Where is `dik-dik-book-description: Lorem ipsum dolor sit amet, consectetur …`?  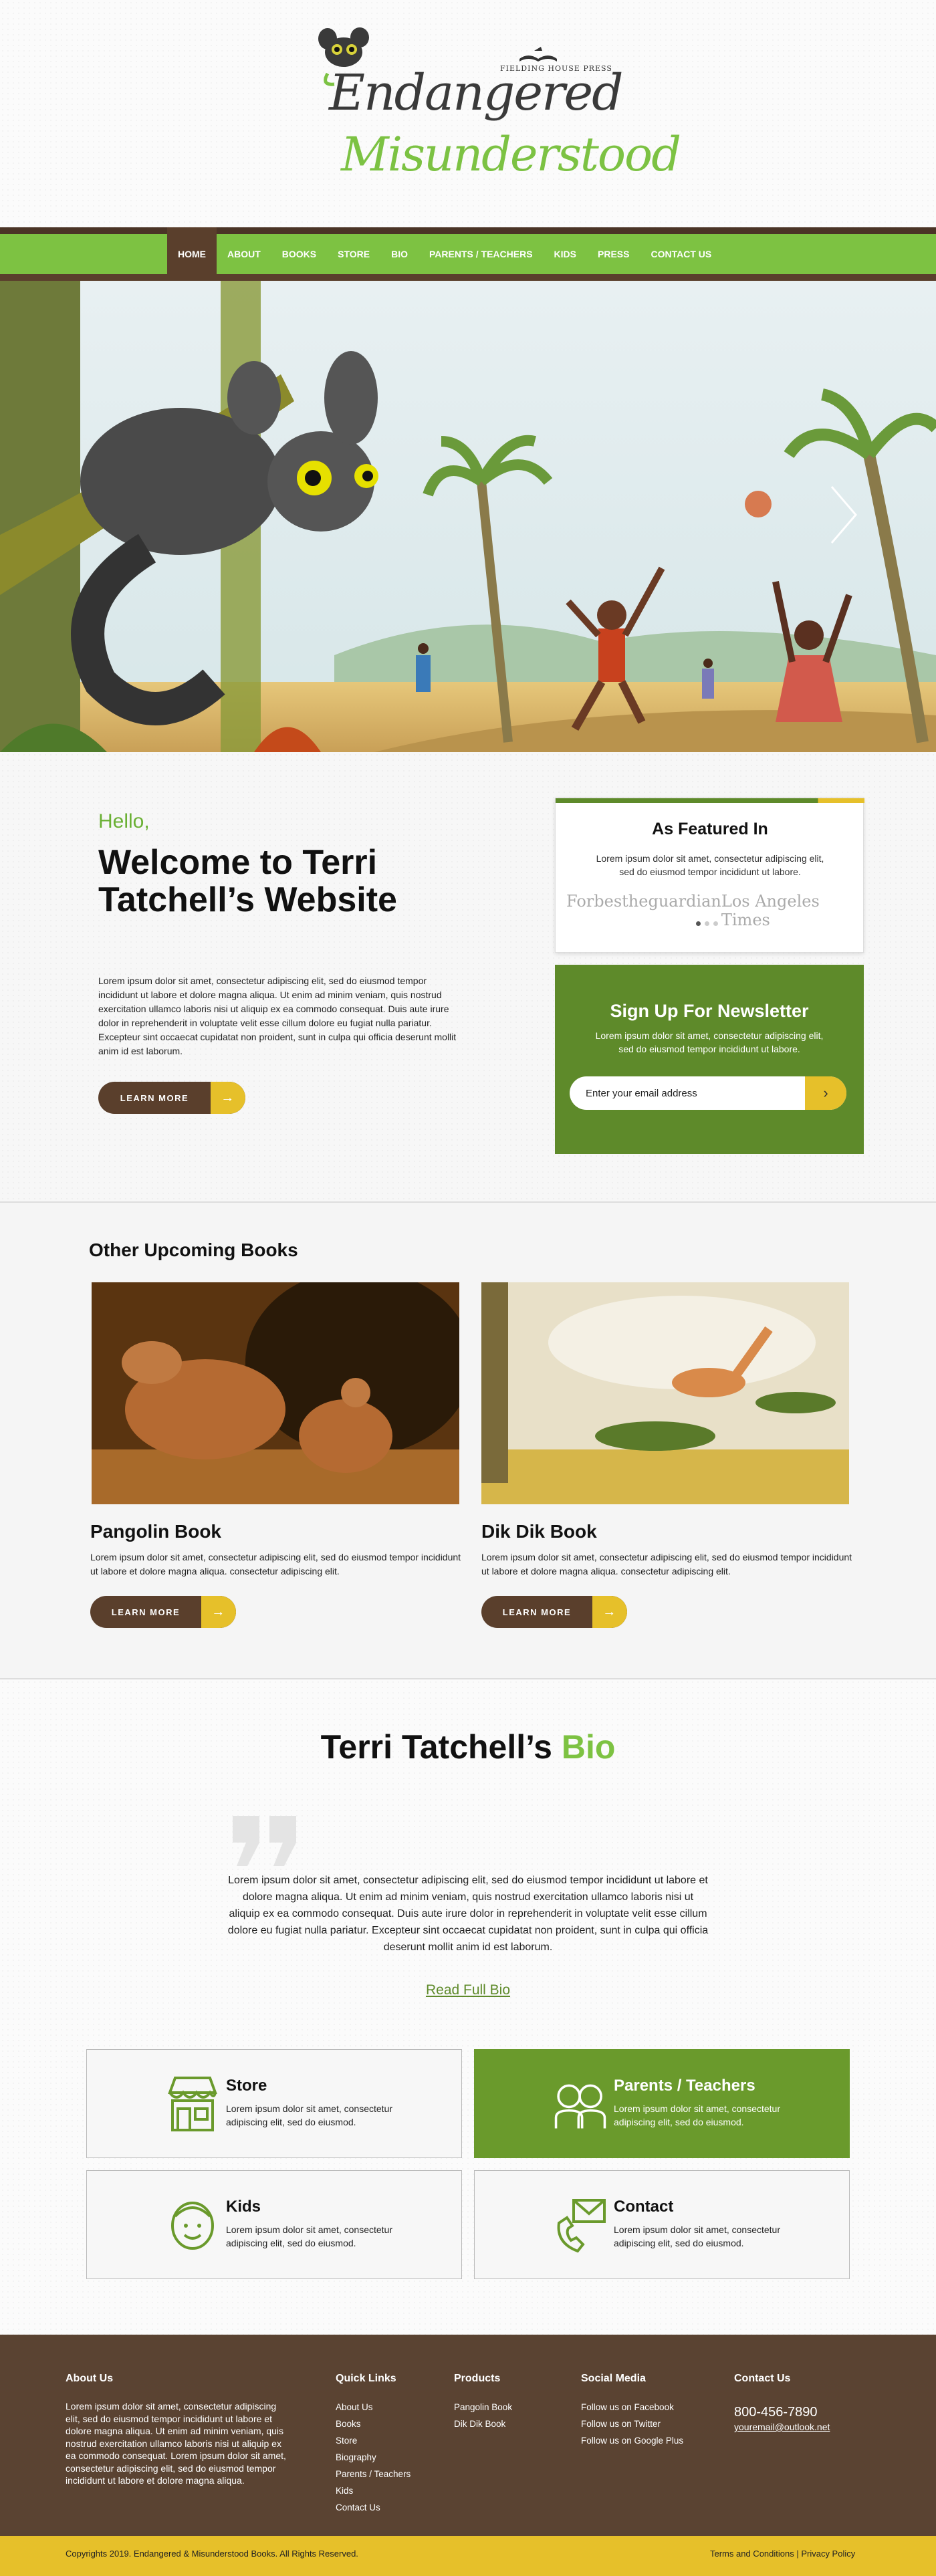 dik-dik-book-description: Lorem ipsum dolor sit amet, consectetur … is located at coordinates (667, 1564).